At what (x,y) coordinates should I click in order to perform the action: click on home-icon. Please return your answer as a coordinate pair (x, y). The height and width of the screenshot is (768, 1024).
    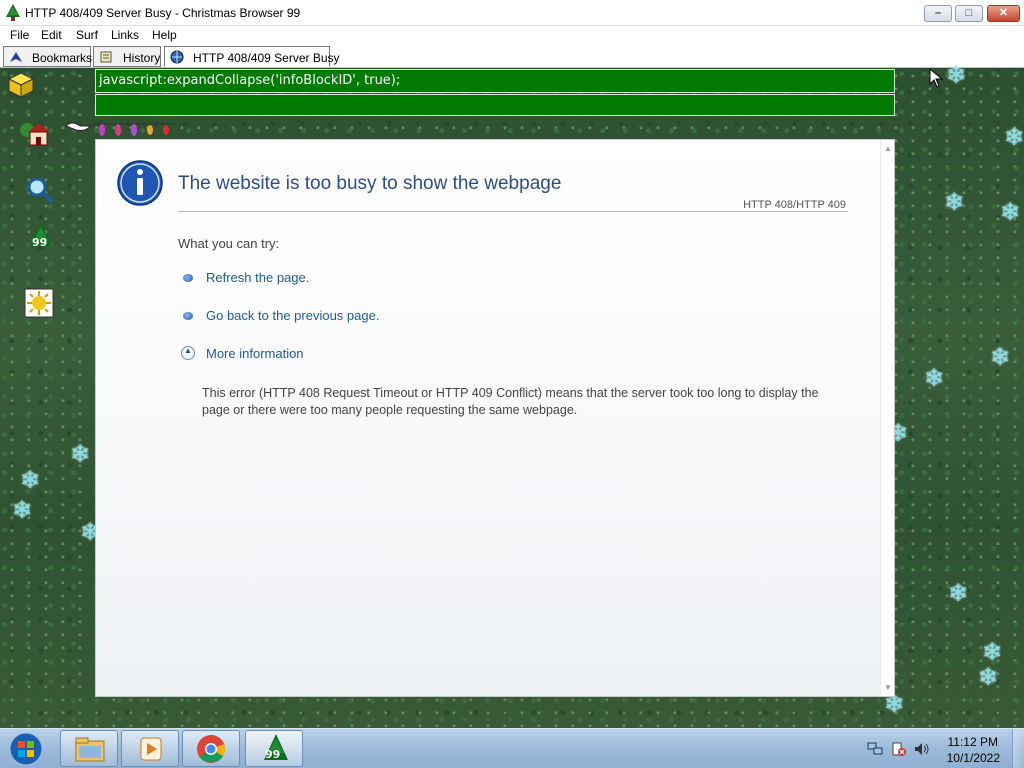
    Looking at the image, I should click on (34, 133).